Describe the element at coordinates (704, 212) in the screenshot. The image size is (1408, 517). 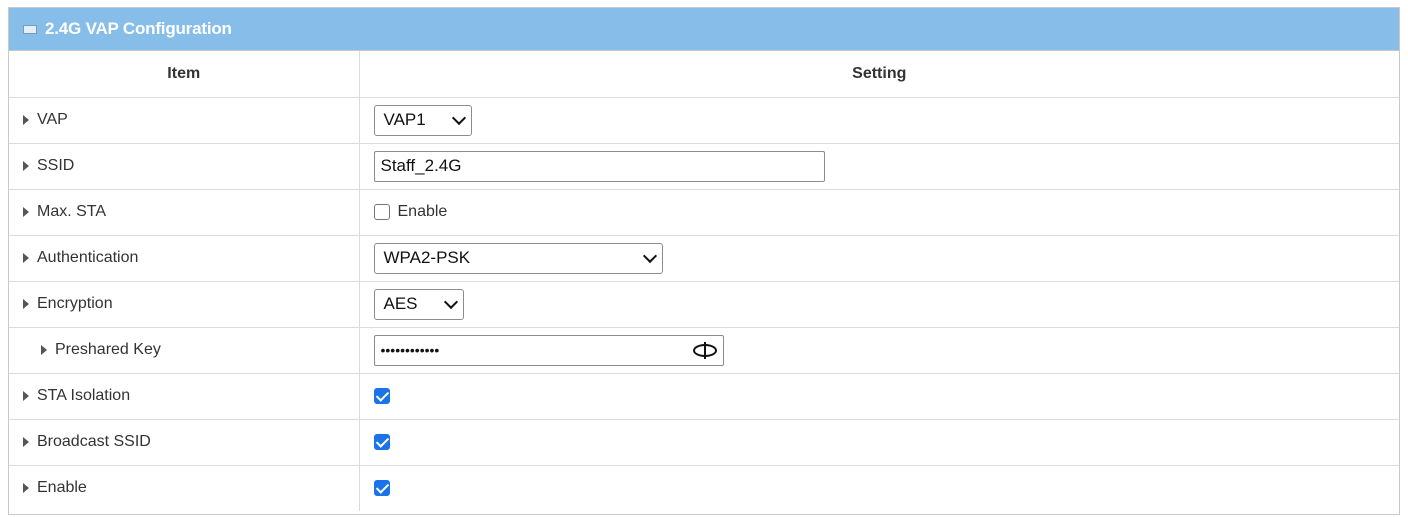
I see `row-max-sta: Max. STA Enable` at that location.